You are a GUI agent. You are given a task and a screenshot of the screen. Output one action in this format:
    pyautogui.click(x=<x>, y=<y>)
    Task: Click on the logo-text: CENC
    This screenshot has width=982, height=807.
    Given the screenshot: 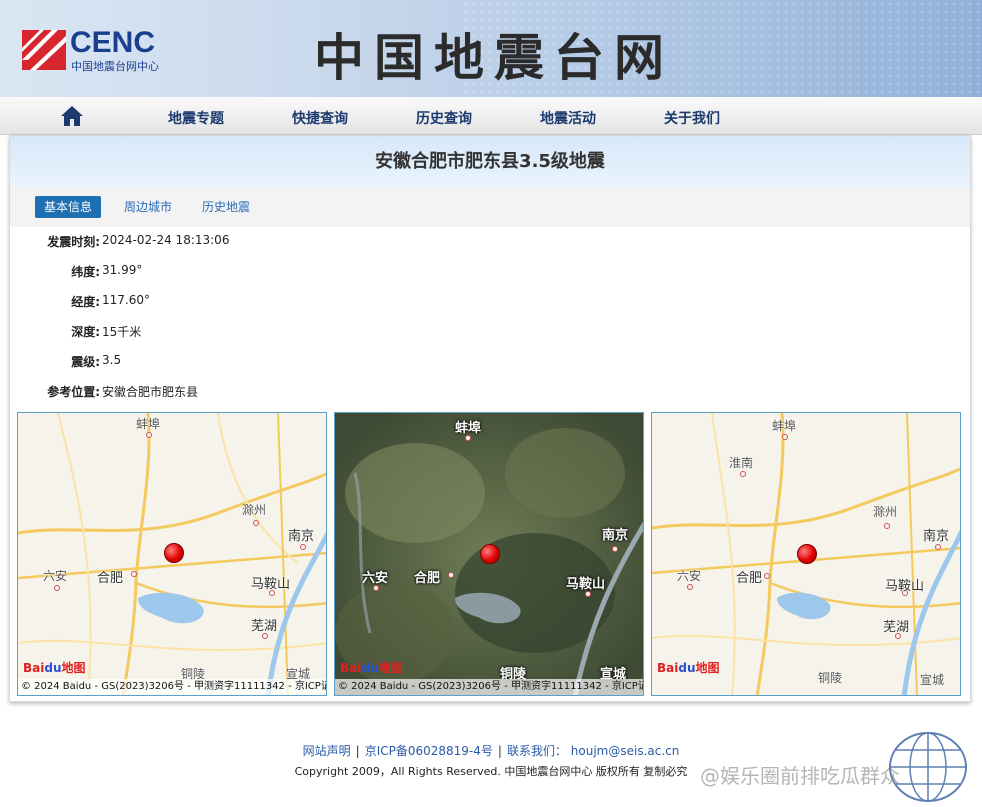 What is the action you would take?
    pyautogui.click(x=113, y=42)
    